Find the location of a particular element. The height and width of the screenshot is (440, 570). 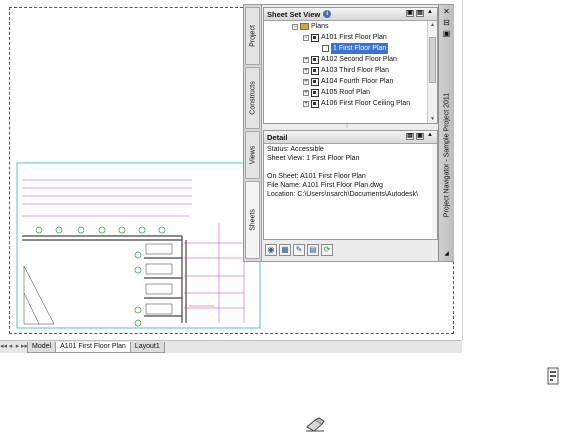

close-icon: ✕ is located at coordinates (446, 11).